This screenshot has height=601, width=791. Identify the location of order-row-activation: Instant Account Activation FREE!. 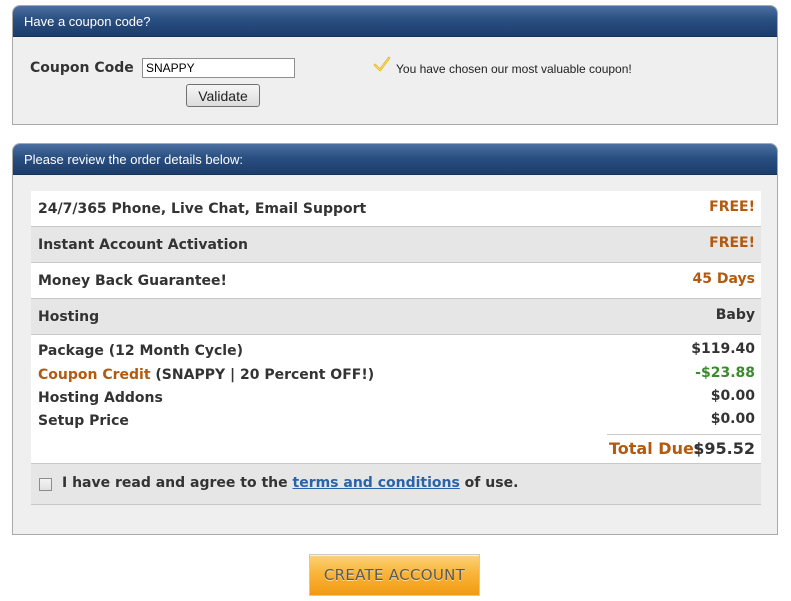
(396, 245).